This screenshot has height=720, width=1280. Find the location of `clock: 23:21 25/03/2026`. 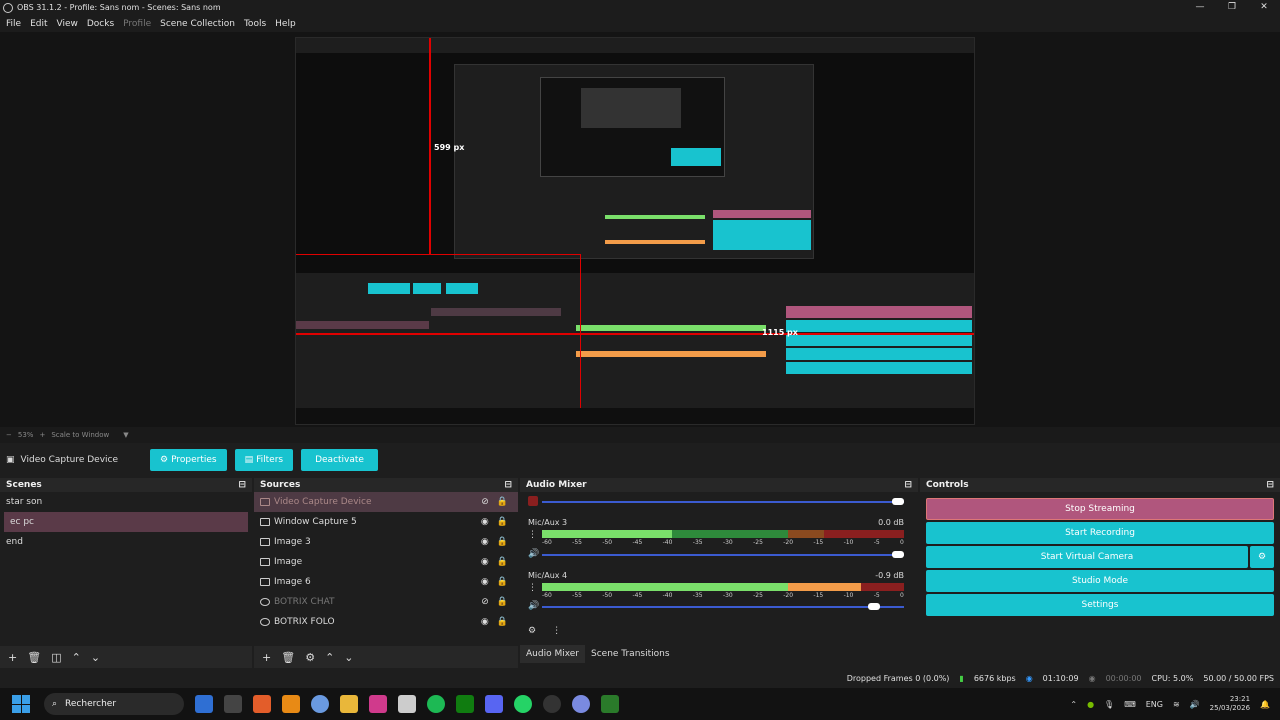

clock: 23:21 25/03/2026 is located at coordinates (1230, 704).